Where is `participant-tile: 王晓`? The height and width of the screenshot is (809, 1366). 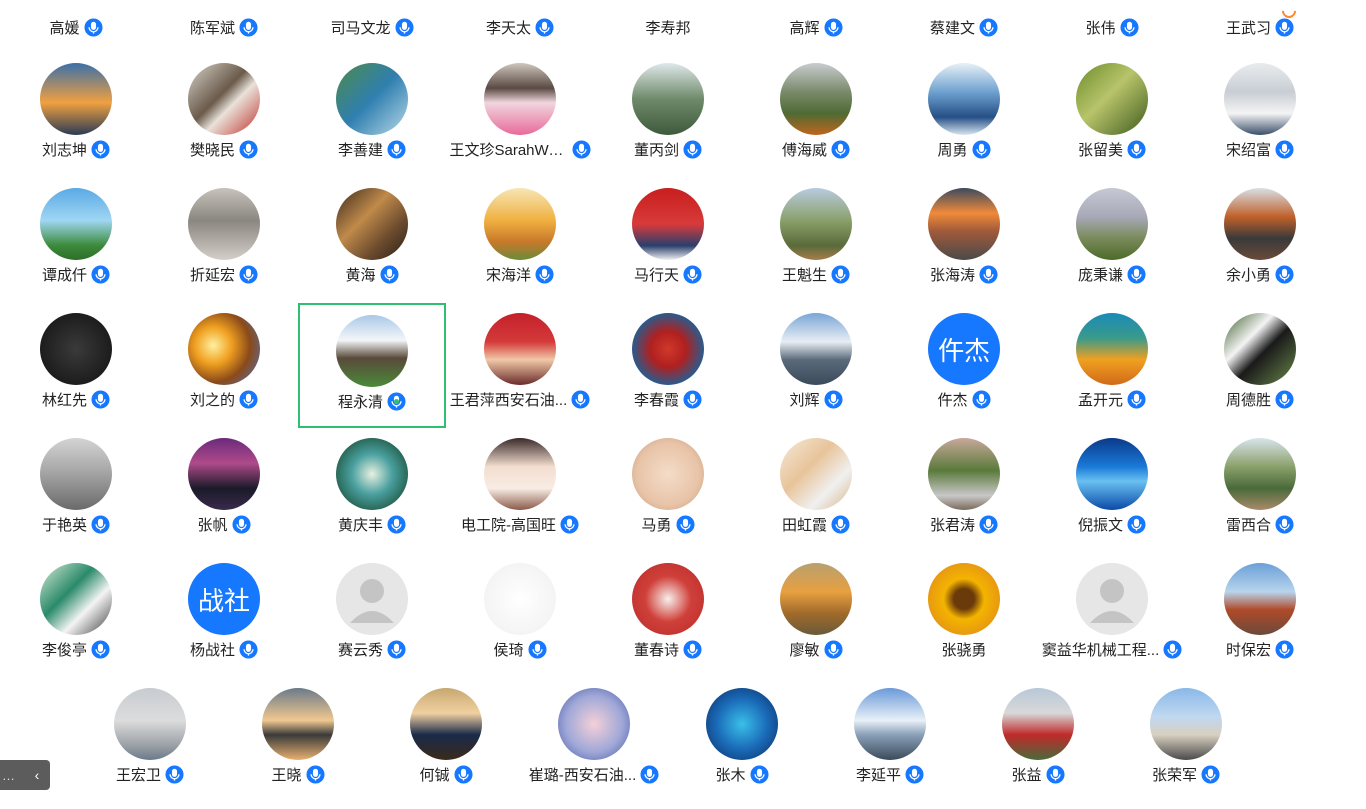 participant-tile: 王晓 is located at coordinates (298, 740).